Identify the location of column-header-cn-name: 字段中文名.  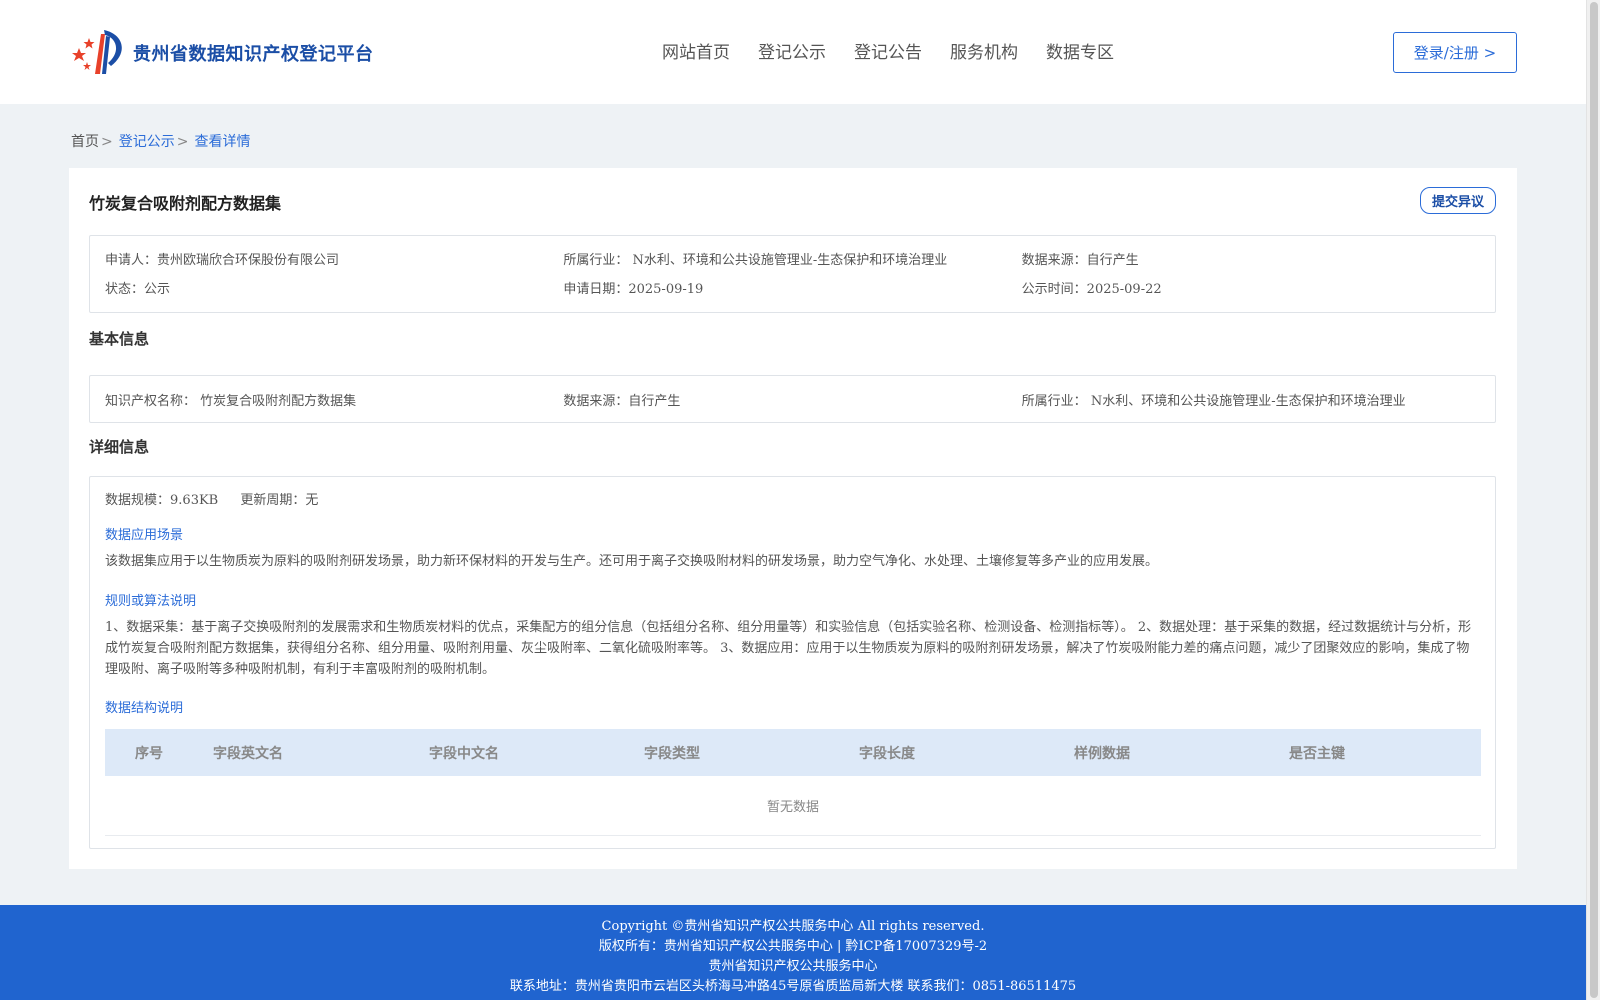
(464, 753).